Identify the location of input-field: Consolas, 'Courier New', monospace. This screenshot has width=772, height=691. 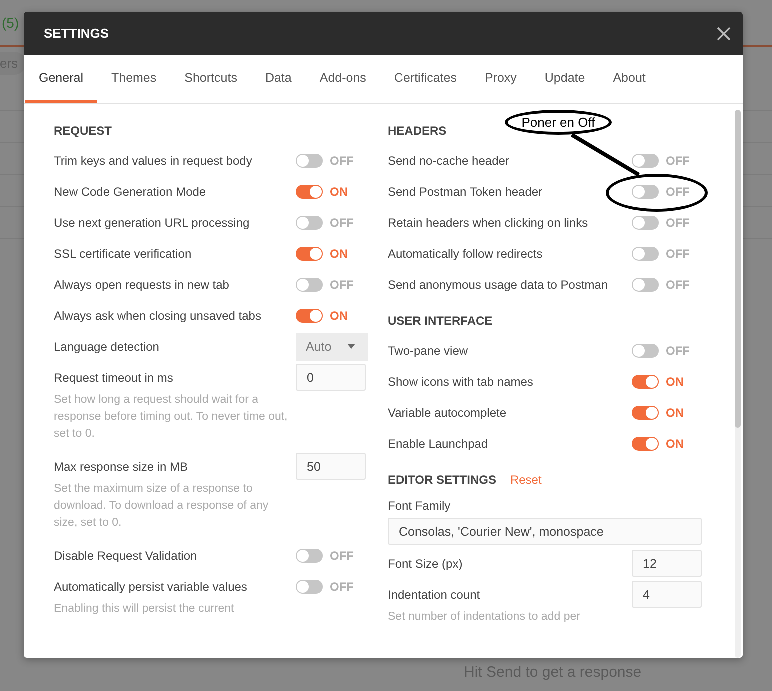
(545, 531).